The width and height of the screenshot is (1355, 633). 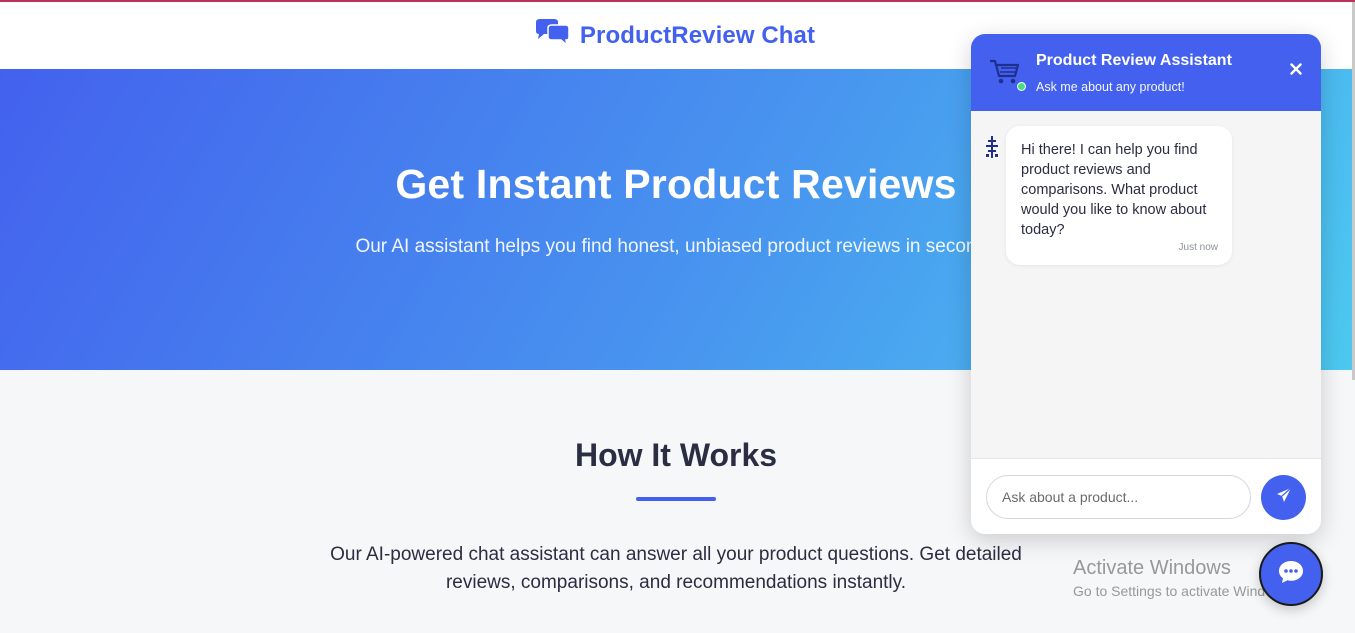 What do you see at coordinates (1021, 86) in the screenshot?
I see `online-status-indicator` at bounding box center [1021, 86].